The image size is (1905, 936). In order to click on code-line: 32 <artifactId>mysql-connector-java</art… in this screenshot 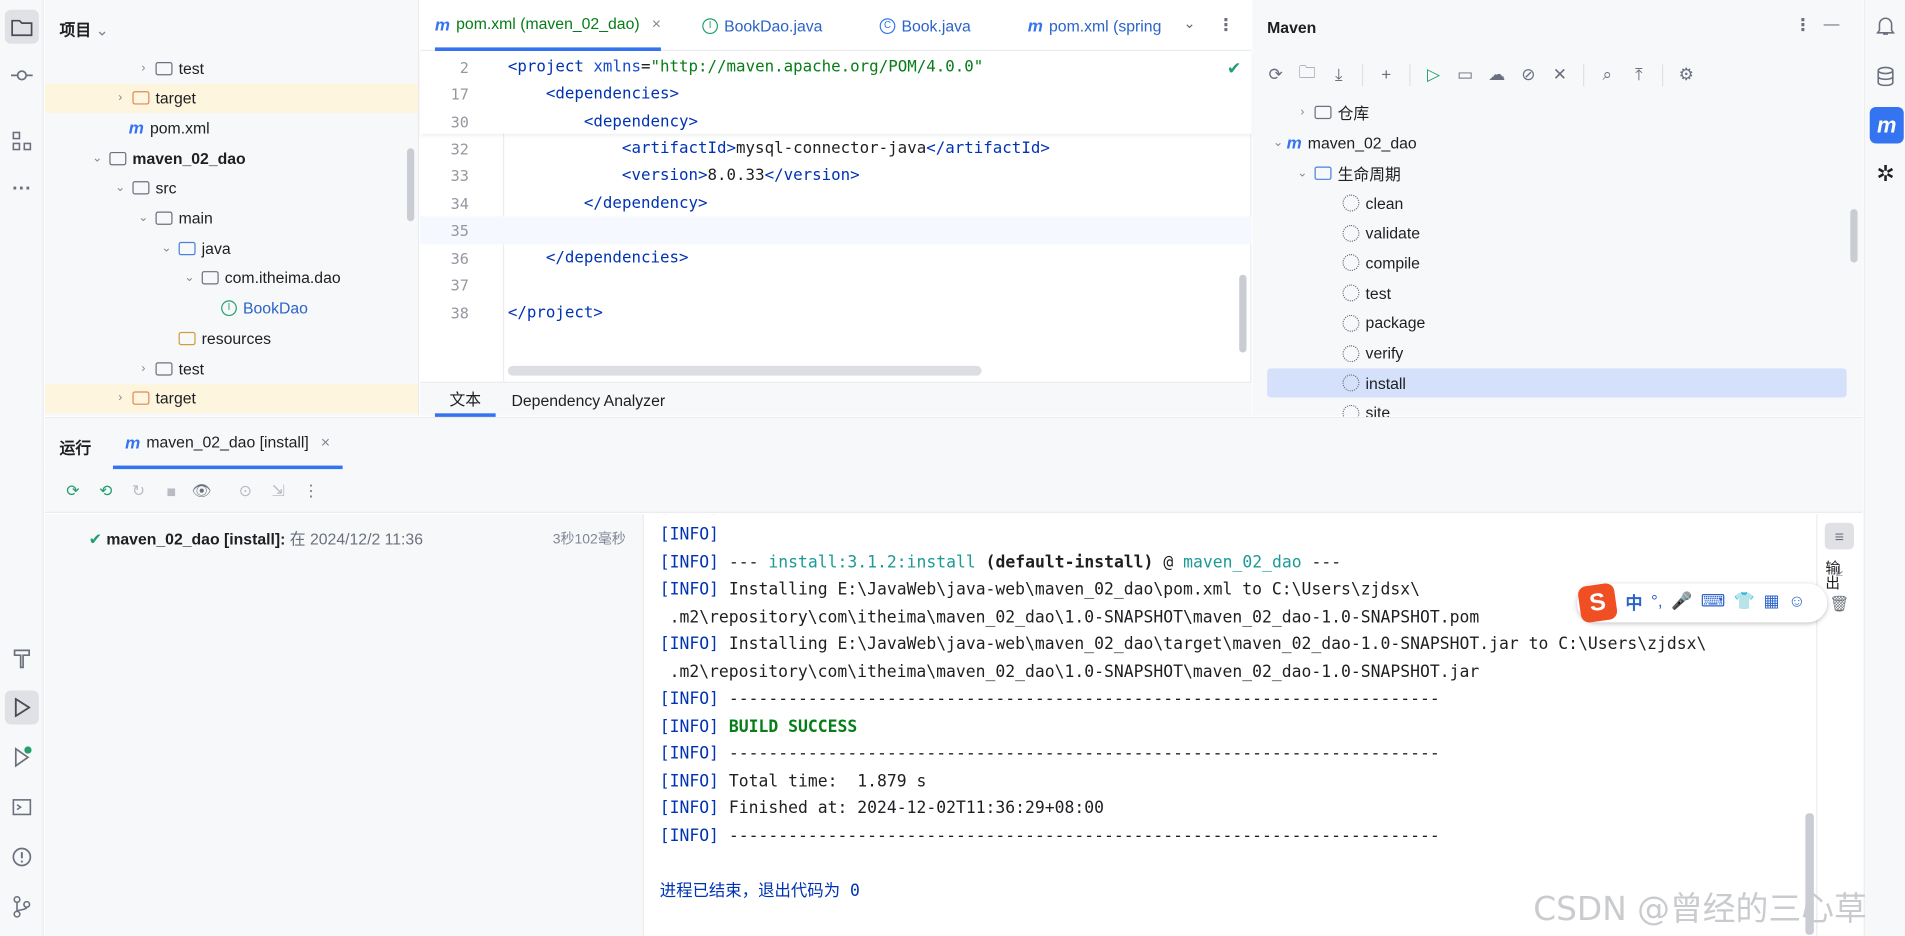, I will do `click(835, 148)`.